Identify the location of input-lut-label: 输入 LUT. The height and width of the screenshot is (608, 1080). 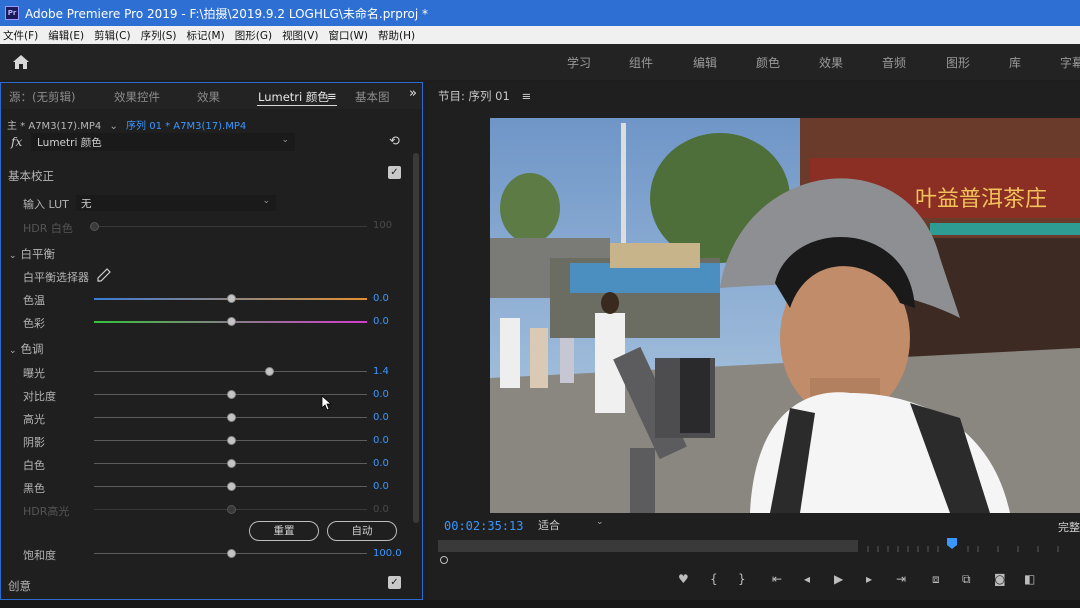
(46, 204).